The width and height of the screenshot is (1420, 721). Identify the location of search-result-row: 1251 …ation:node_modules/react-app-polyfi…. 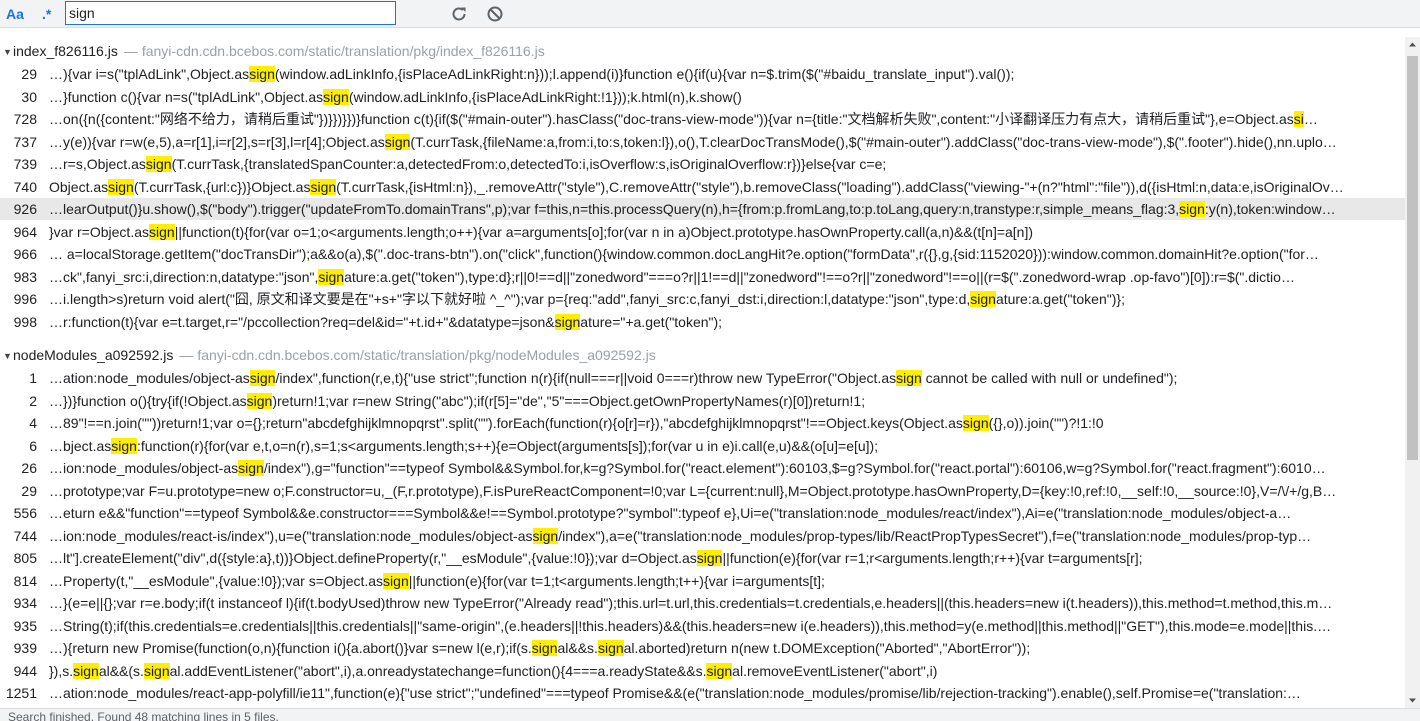
(702, 693).